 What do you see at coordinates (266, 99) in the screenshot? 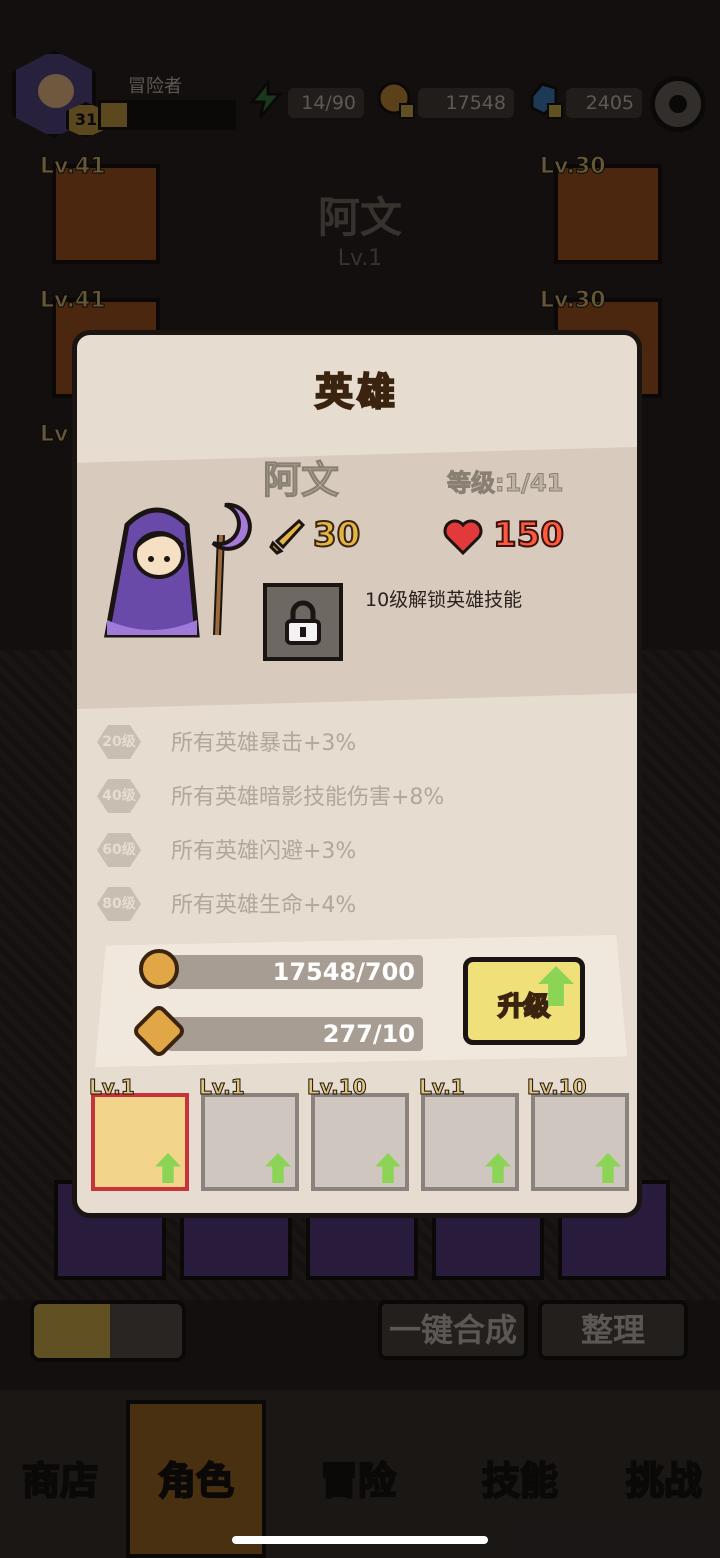
I see `energy-icon` at bounding box center [266, 99].